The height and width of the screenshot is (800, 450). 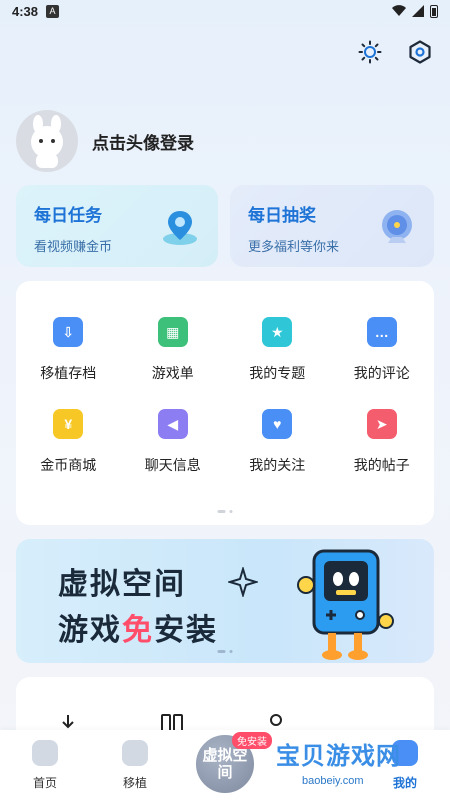 What do you see at coordinates (381, 424) in the screenshot?
I see `post-icon: ➤` at bounding box center [381, 424].